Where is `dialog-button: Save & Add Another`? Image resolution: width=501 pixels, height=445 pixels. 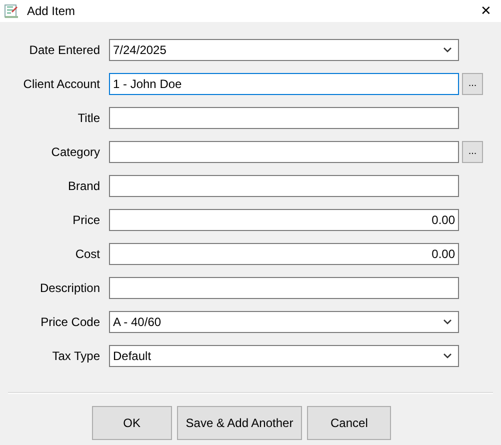
dialog-button: Save & Add Another is located at coordinates (239, 423).